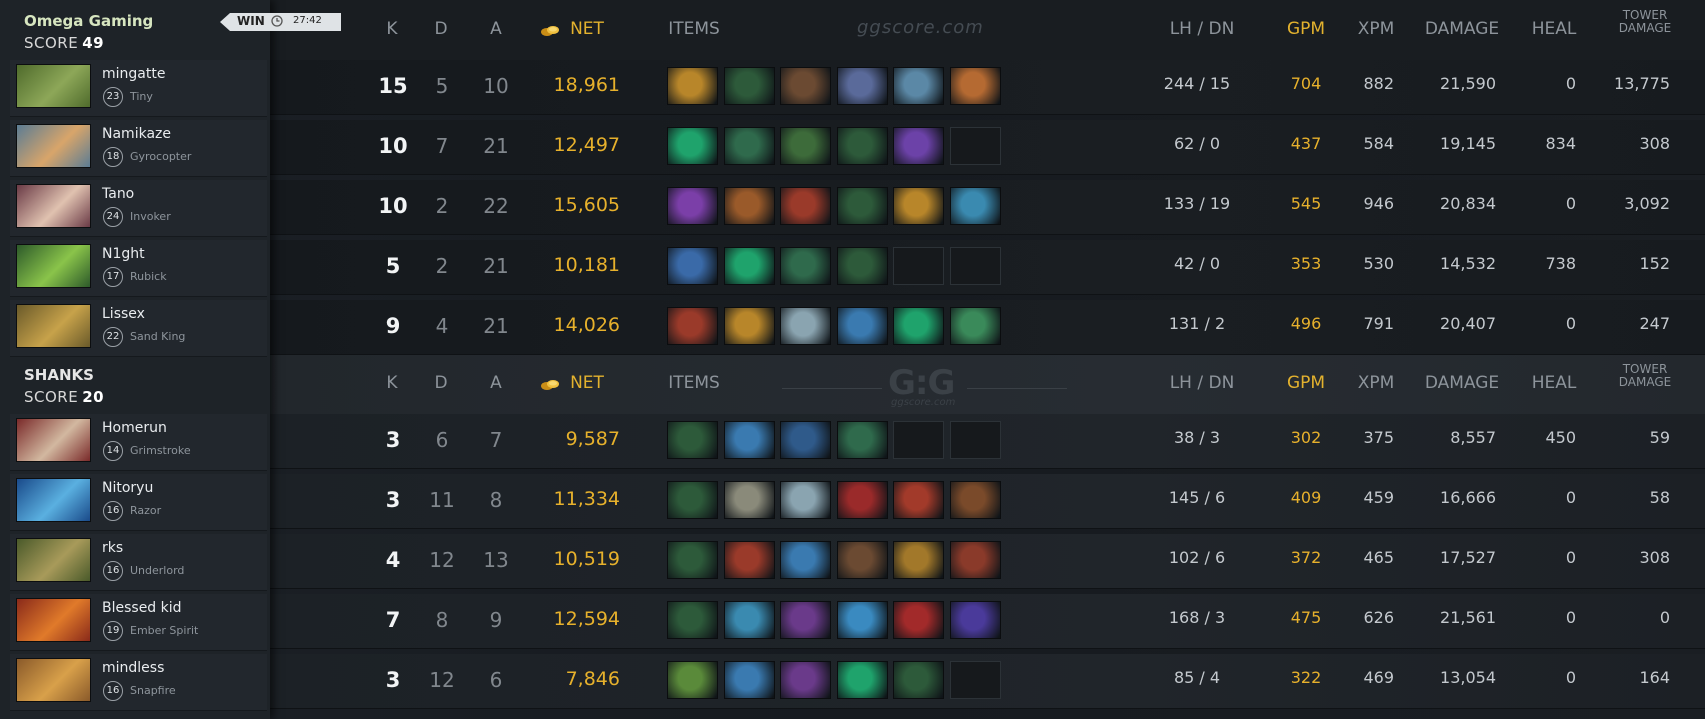  Describe the element at coordinates (1197, 263) in the screenshot. I see `last-hits-denies: 42 / 0` at that location.